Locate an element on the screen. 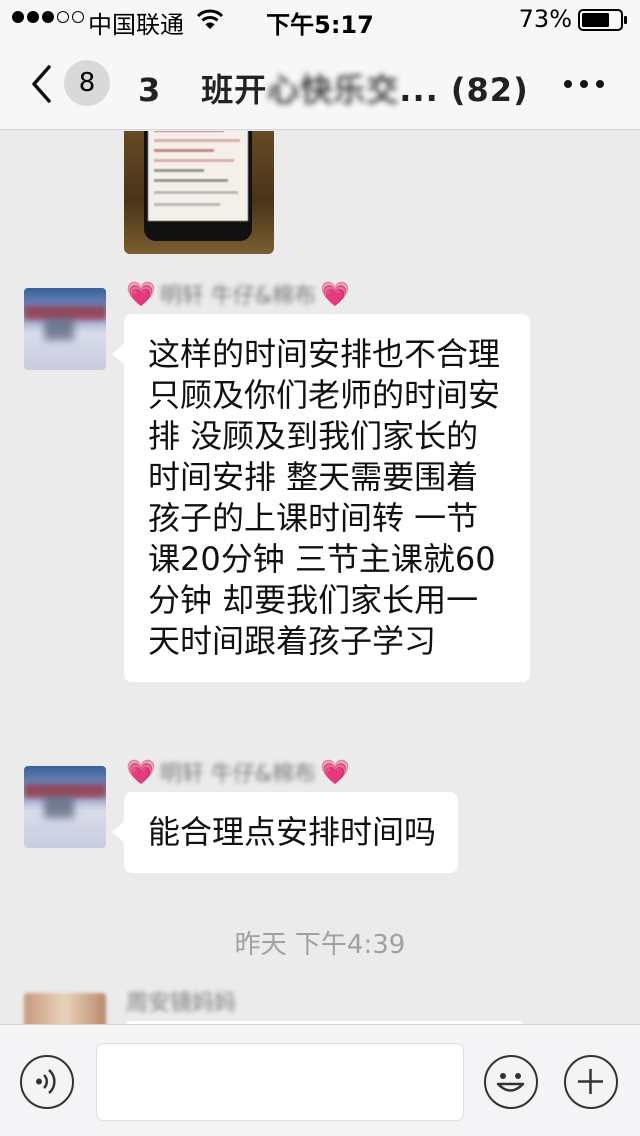  emoji-icon is located at coordinates (511, 1082).